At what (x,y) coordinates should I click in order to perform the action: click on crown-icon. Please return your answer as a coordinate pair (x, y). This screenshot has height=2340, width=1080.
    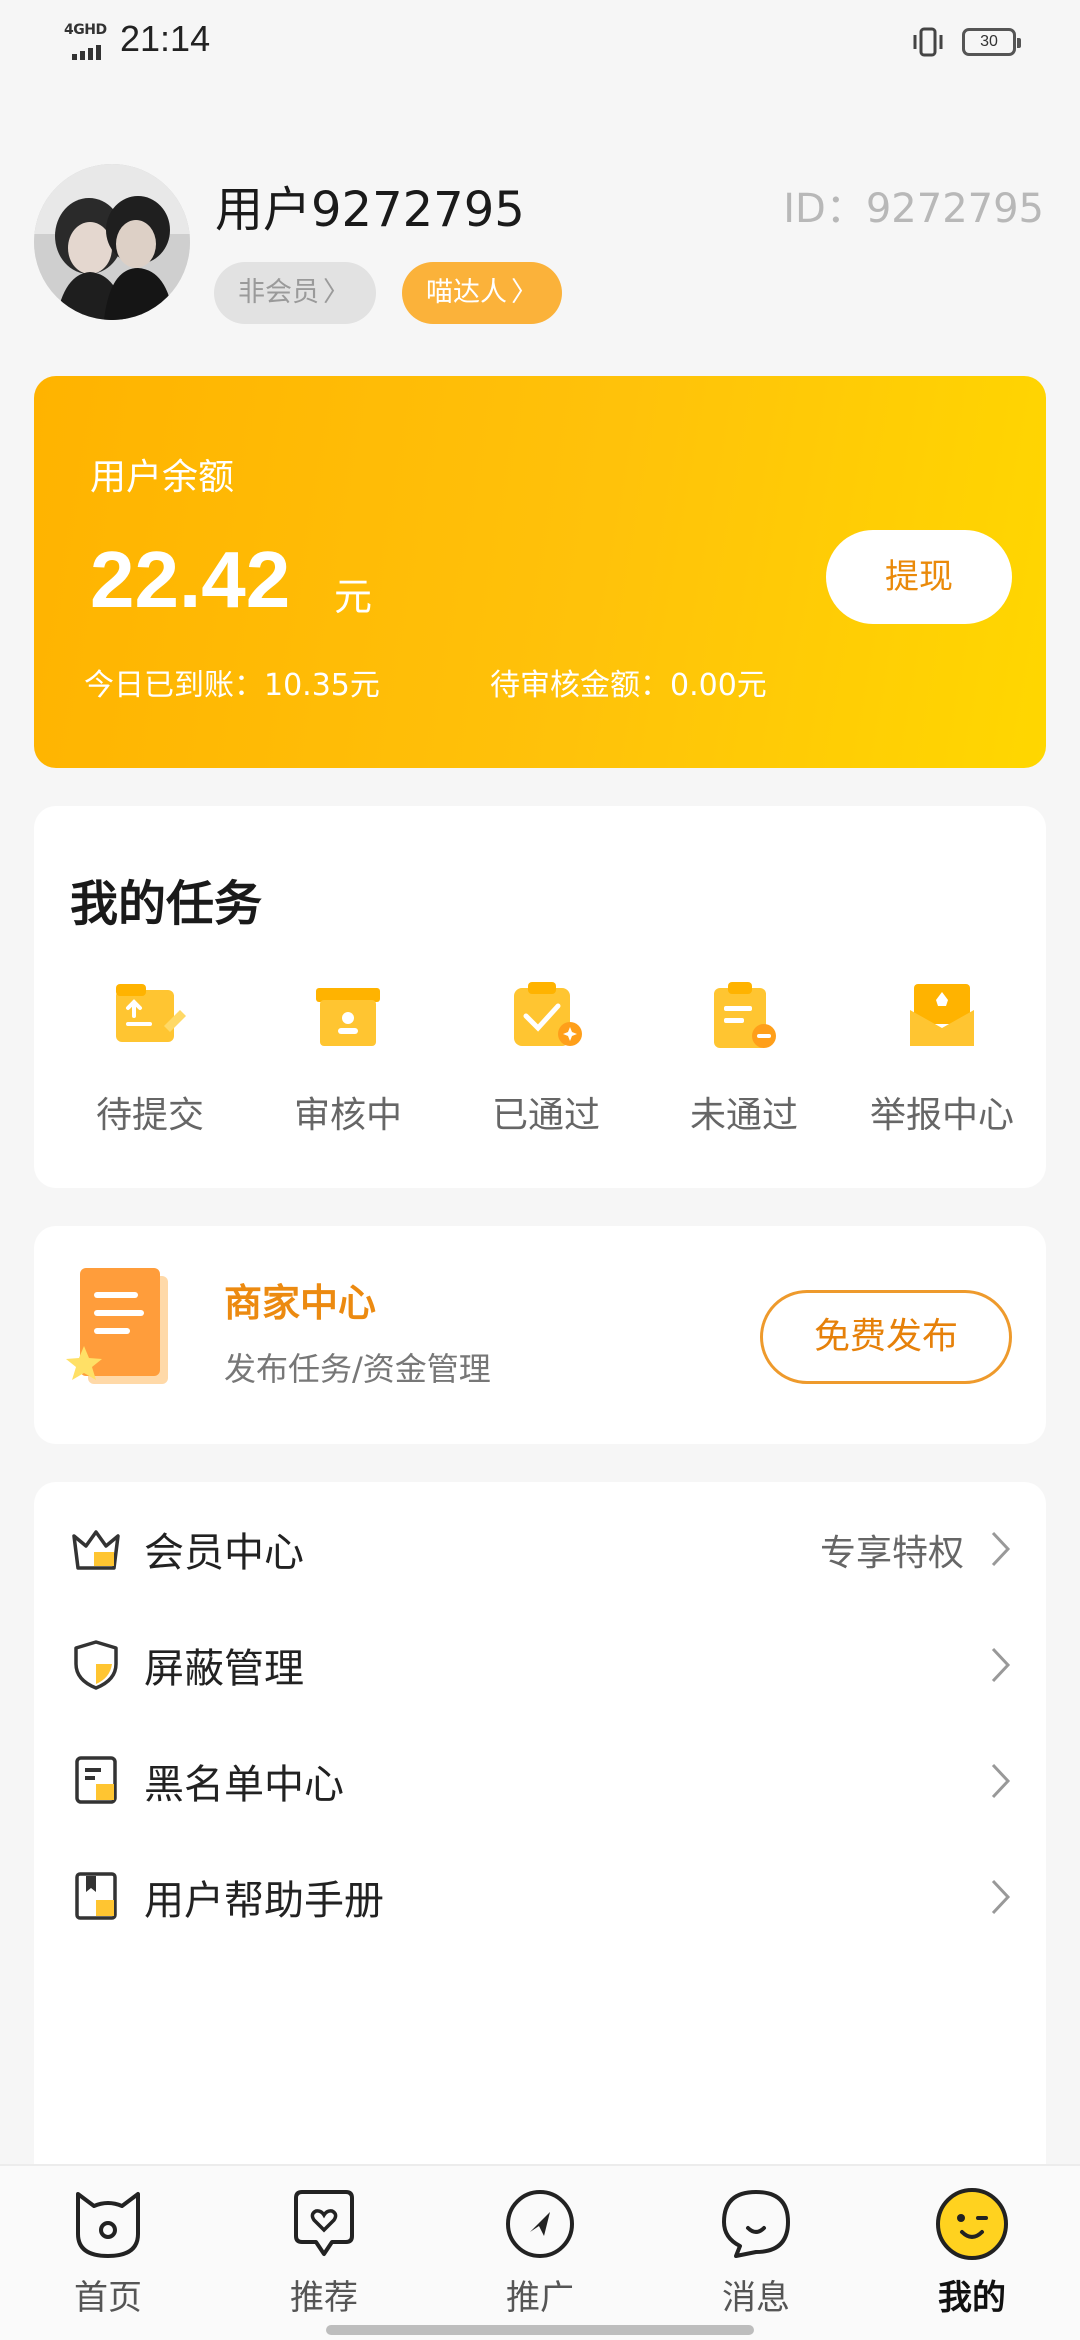
    Looking at the image, I should click on (96, 1550).